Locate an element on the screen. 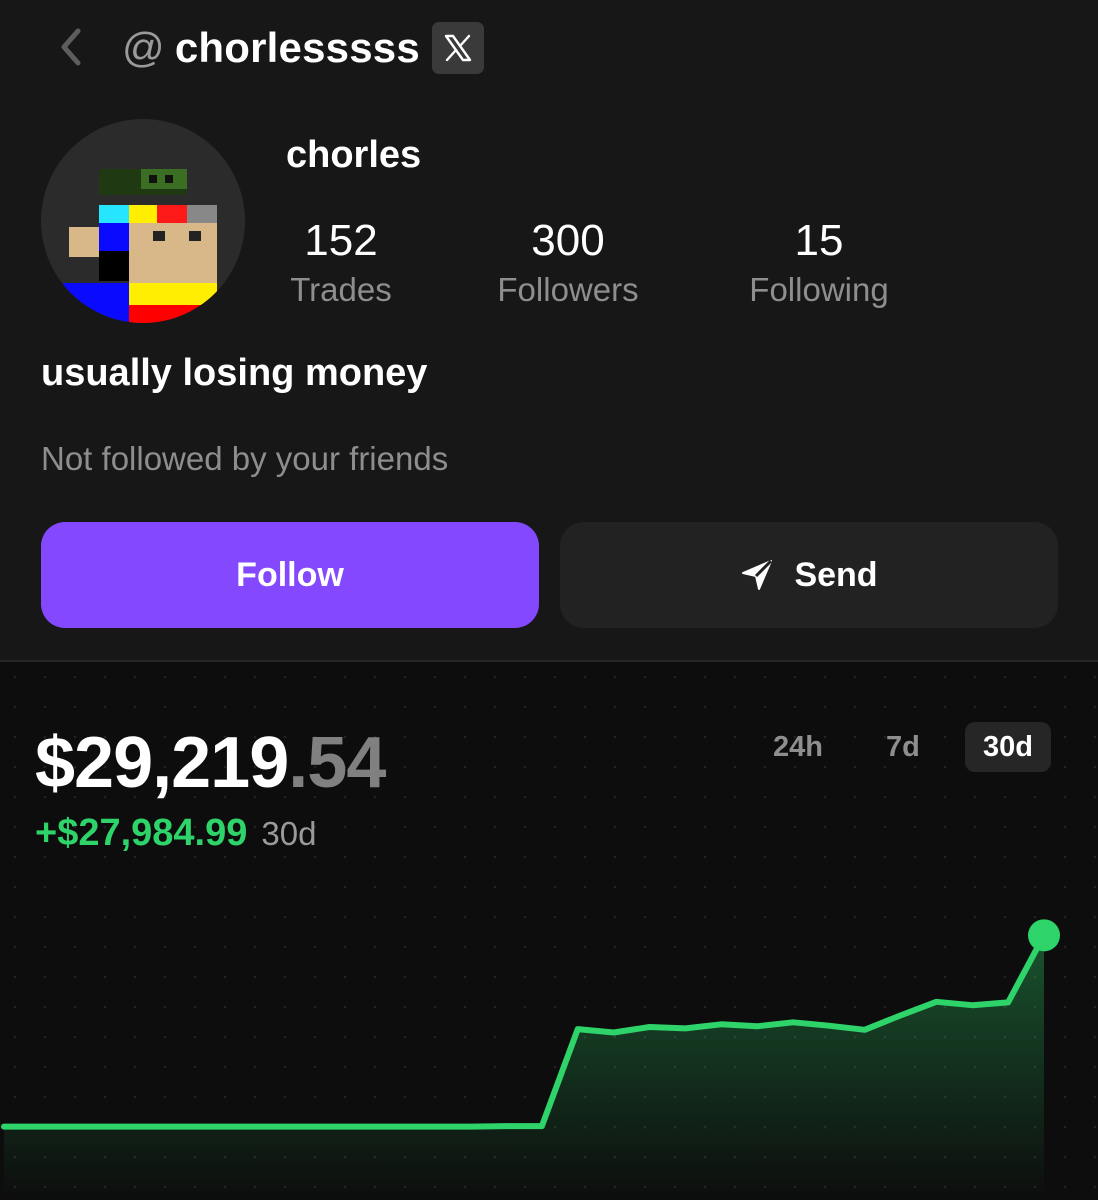  stat-followers: 300 Followers is located at coordinates (568, 264).